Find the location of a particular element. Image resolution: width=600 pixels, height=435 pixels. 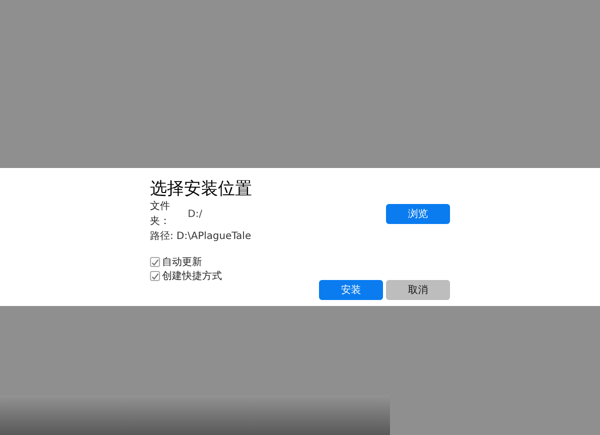

path-text: 路径: D:\APlagueTale is located at coordinates (201, 237).